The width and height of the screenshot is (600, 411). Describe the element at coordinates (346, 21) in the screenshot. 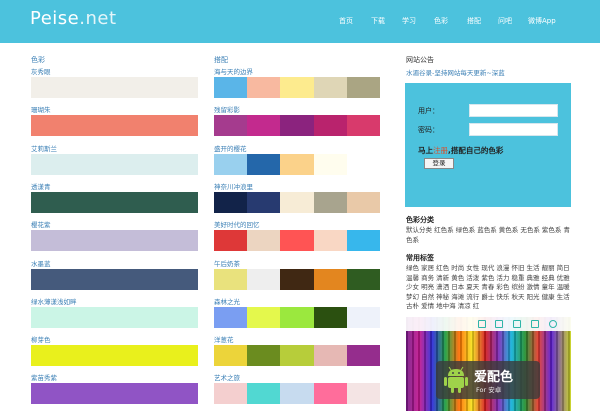

I see `nav-home: 首页` at that location.